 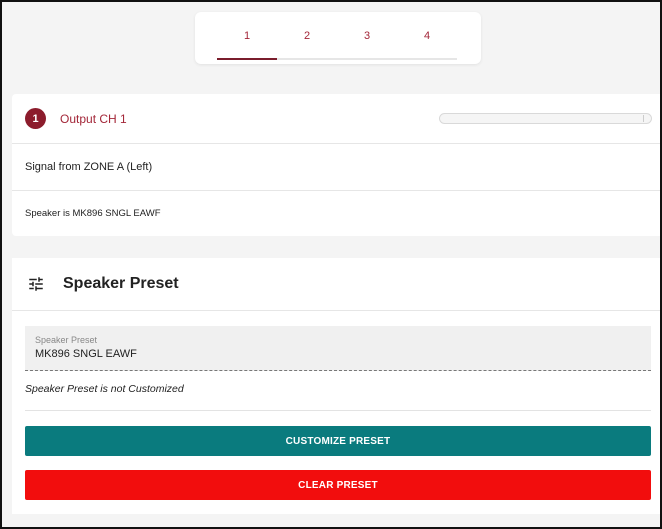 I want to click on speaker-preset-title: Speaker Preset, so click(x=121, y=283).